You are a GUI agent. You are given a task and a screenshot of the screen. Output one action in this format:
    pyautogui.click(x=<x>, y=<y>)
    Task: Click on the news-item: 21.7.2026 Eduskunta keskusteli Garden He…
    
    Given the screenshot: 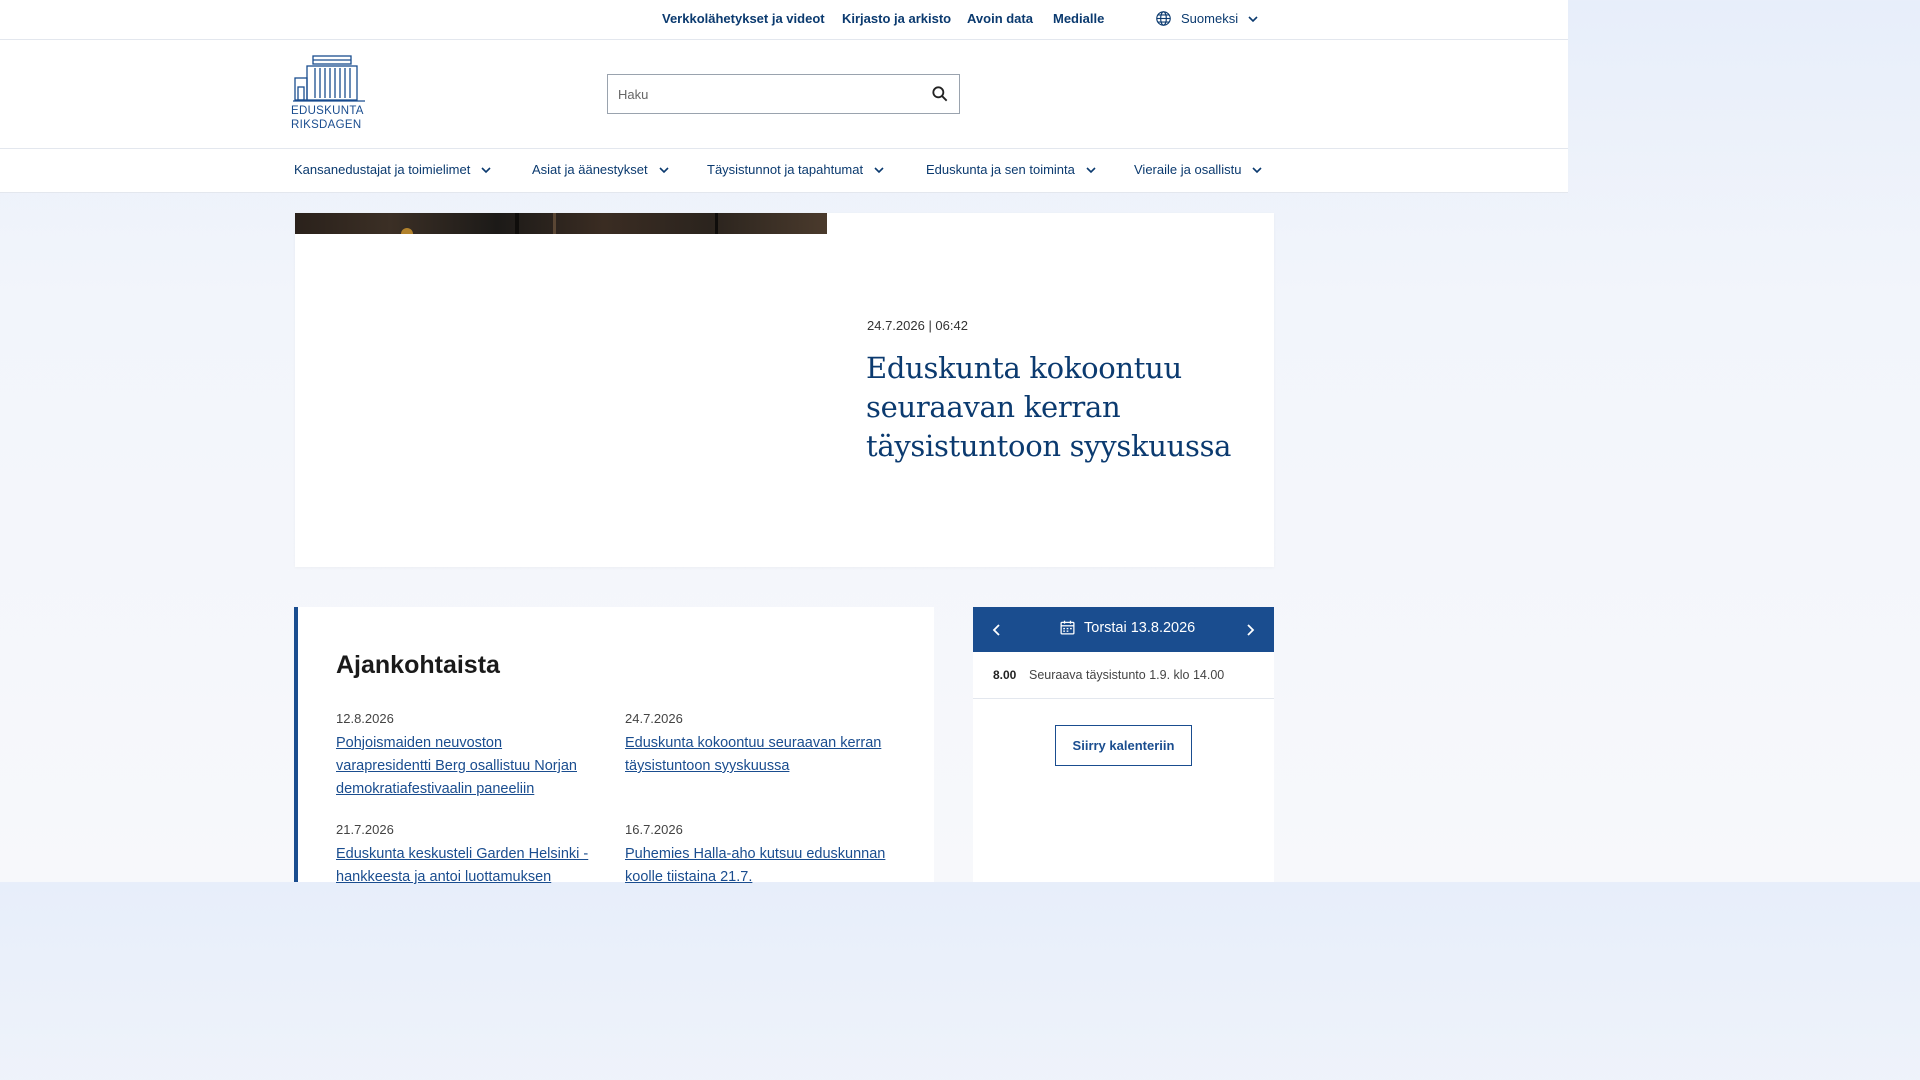 What is the action you would take?
    pyautogui.click(x=468, y=855)
    